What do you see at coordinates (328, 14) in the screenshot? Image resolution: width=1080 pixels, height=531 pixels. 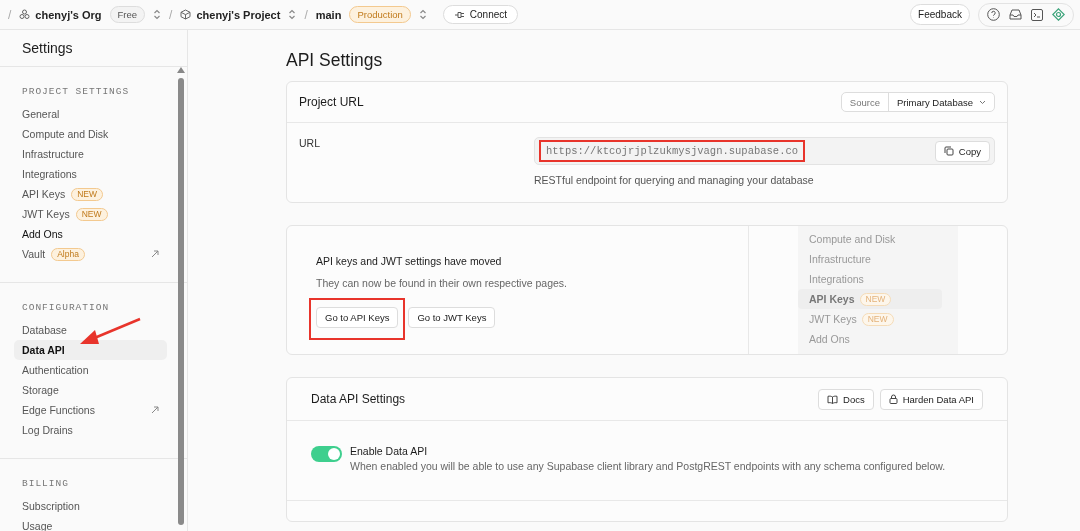 I see `branch-name: main` at bounding box center [328, 14].